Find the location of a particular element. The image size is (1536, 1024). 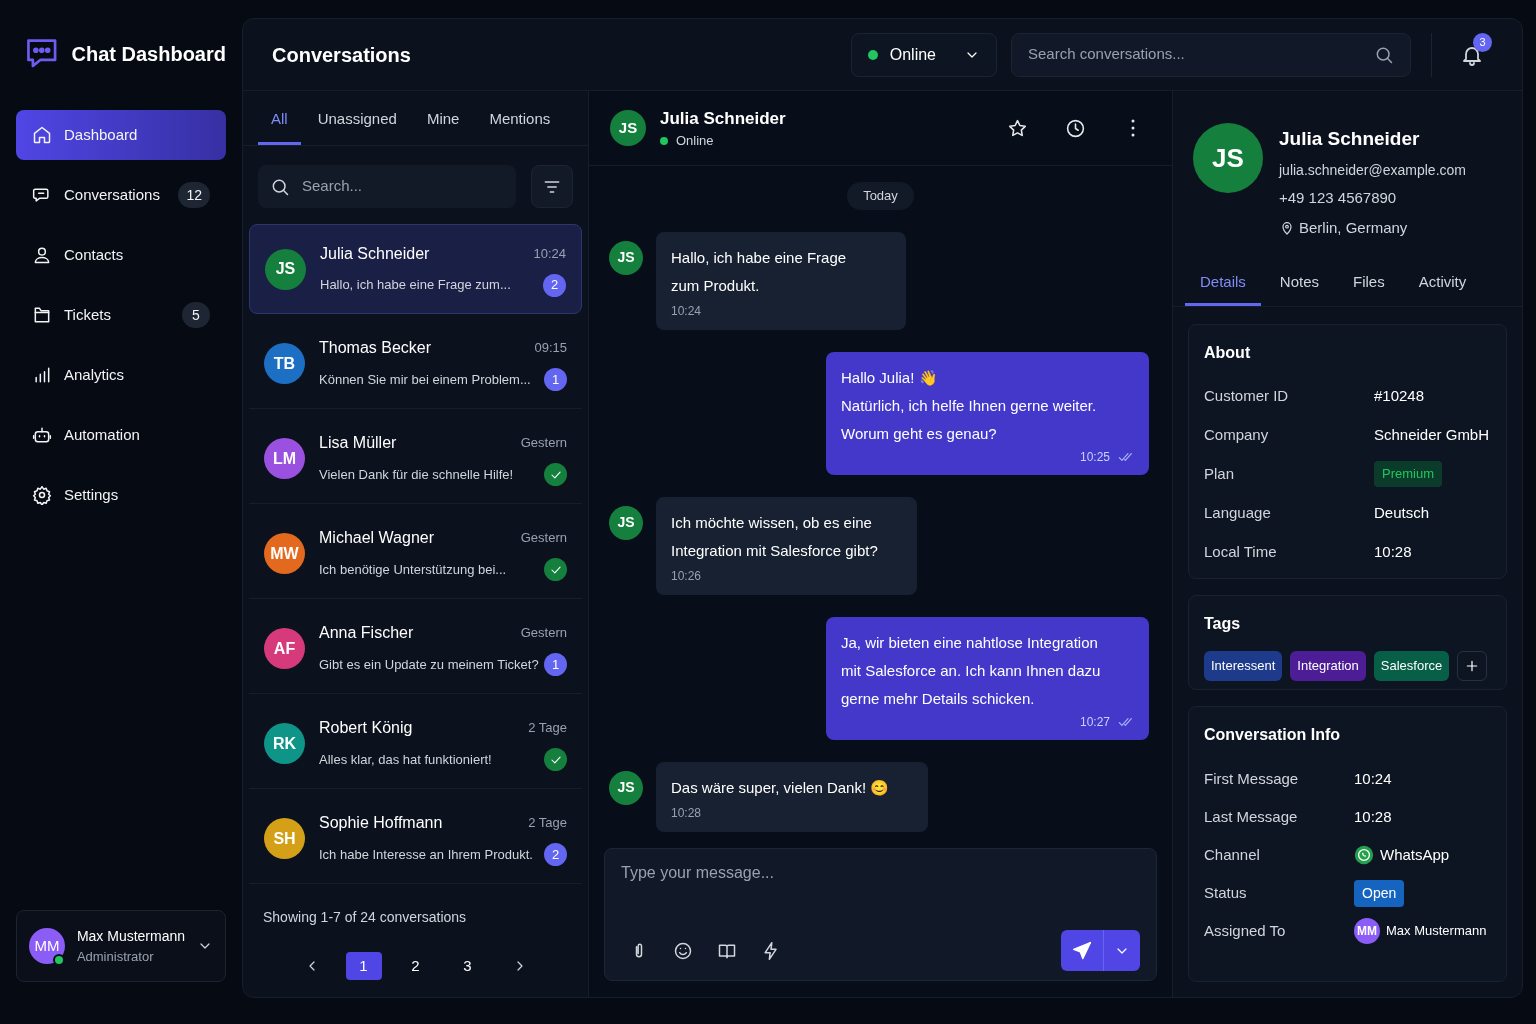

smiley-icon is located at coordinates (683, 950).